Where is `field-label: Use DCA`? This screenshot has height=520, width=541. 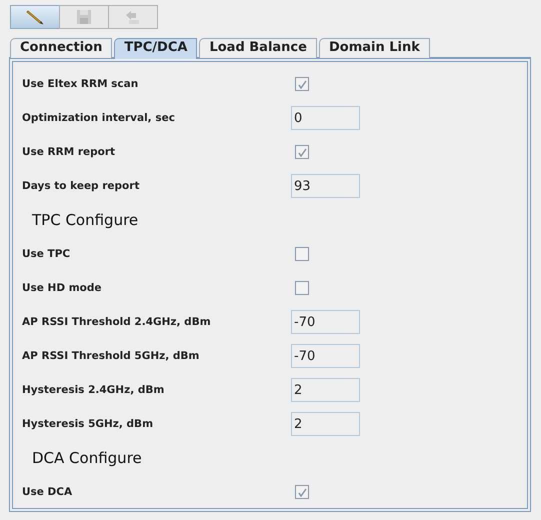 field-label: Use DCA is located at coordinates (48, 492).